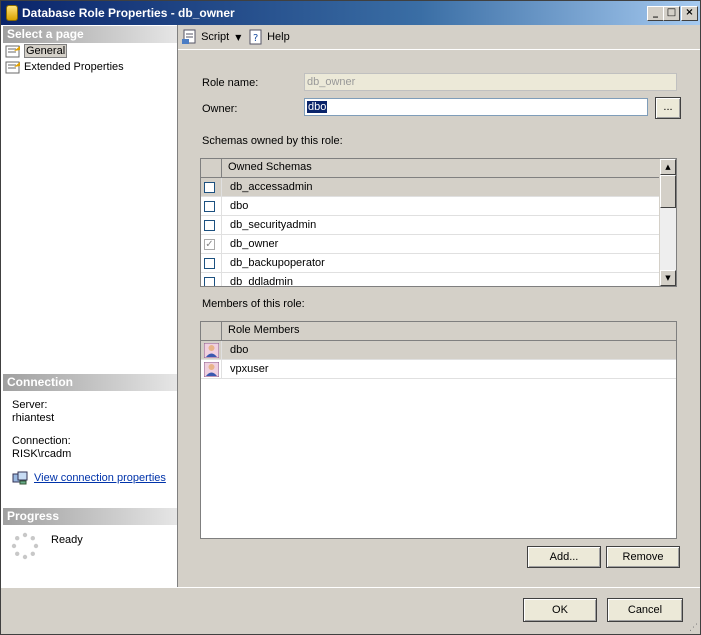 The height and width of the screenshot is (635, 701). I want to click on owner-label: Owner:, so click(220, 109).